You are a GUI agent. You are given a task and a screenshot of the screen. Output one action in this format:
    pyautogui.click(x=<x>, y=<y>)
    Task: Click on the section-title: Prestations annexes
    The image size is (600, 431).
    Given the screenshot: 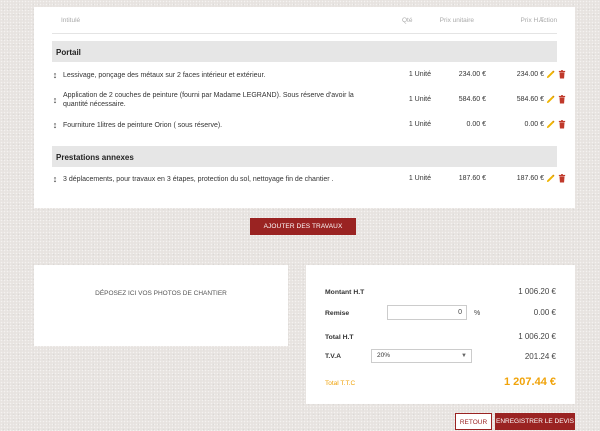 What is the action you would take?
    pyautogui.click(x=95, y=157)
    